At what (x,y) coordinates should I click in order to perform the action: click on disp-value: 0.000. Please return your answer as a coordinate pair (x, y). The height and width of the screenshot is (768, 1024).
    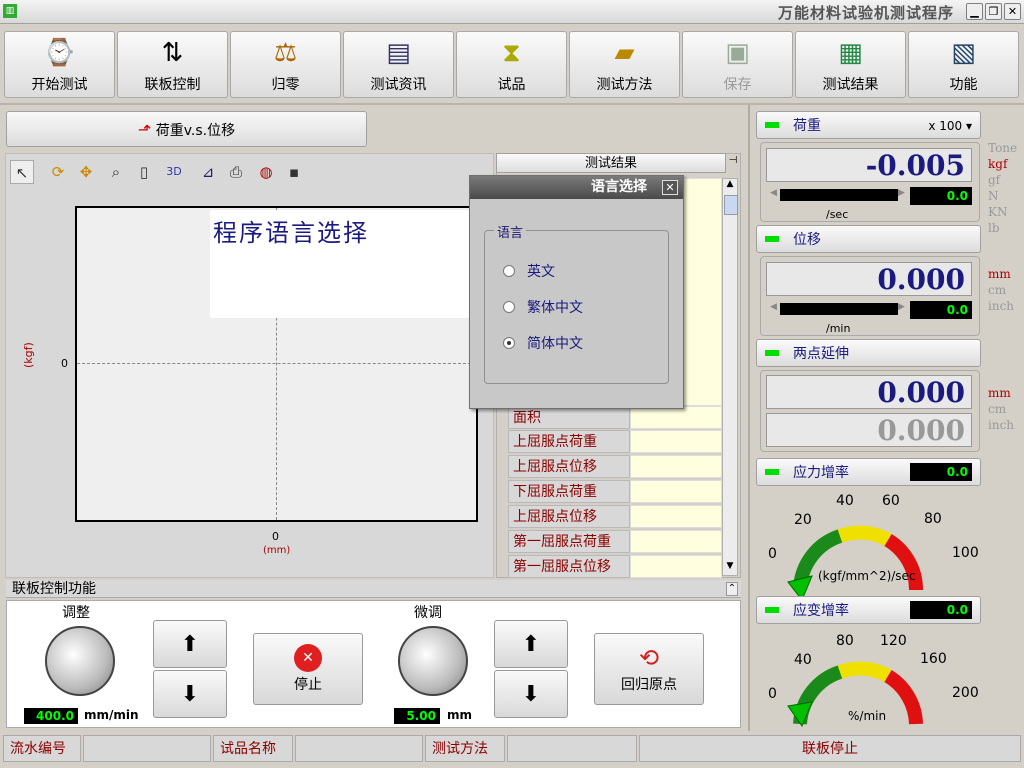
    Looking at the image, I should click on (869, 279).